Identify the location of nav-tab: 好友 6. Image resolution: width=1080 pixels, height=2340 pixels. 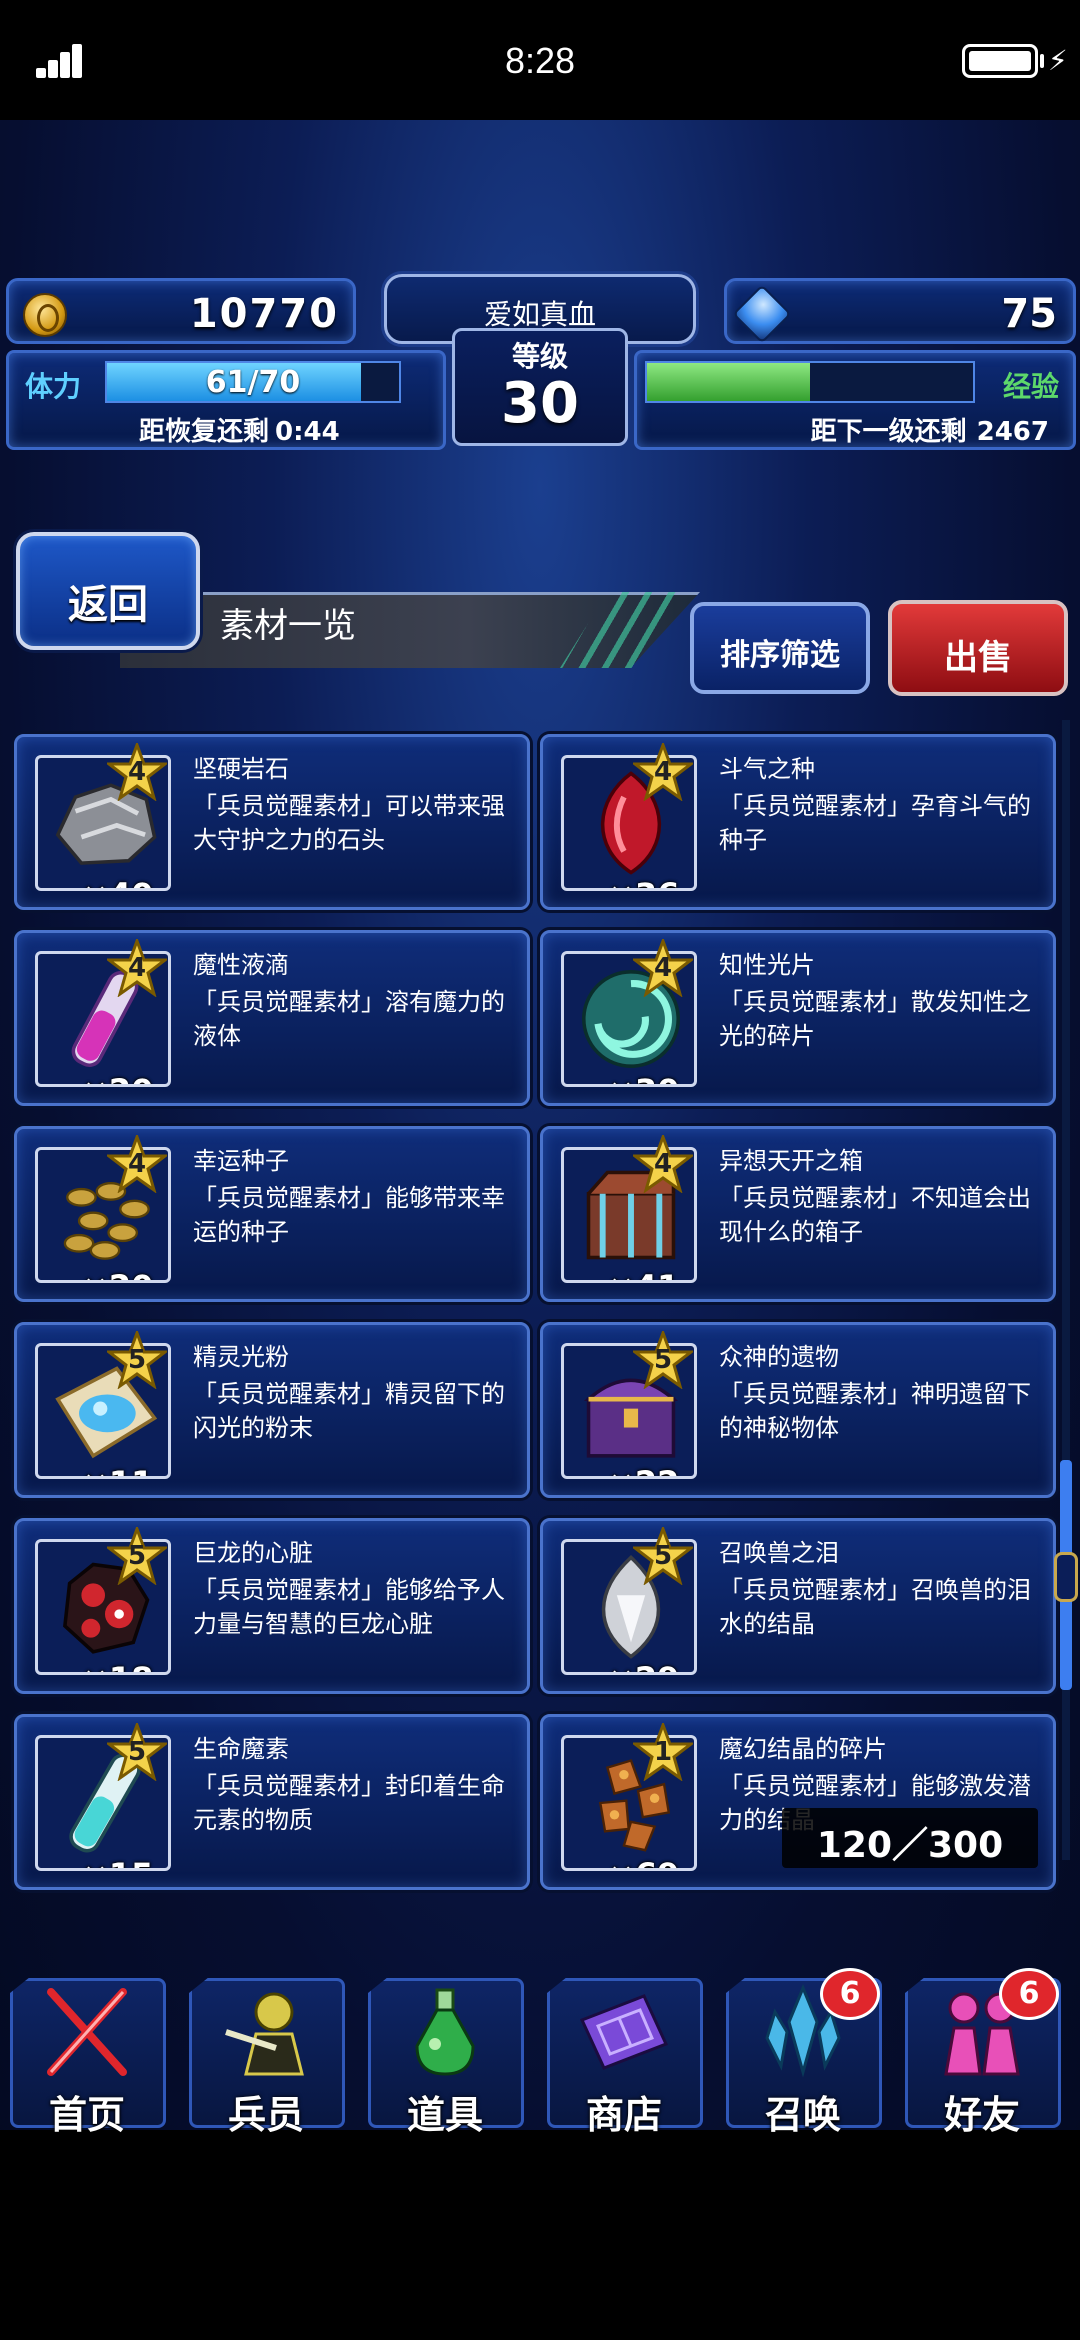
(982, 2052).